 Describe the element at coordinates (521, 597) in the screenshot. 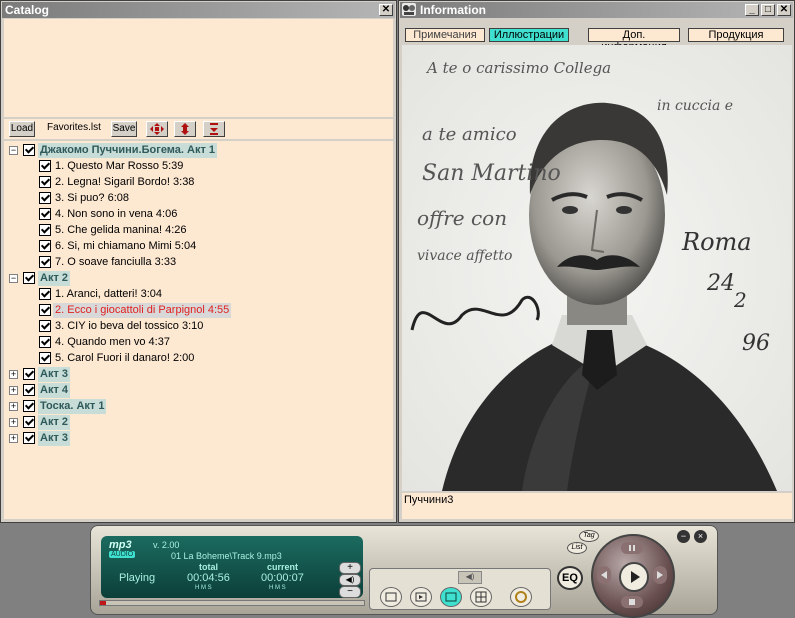

I see `web-button` at that location.